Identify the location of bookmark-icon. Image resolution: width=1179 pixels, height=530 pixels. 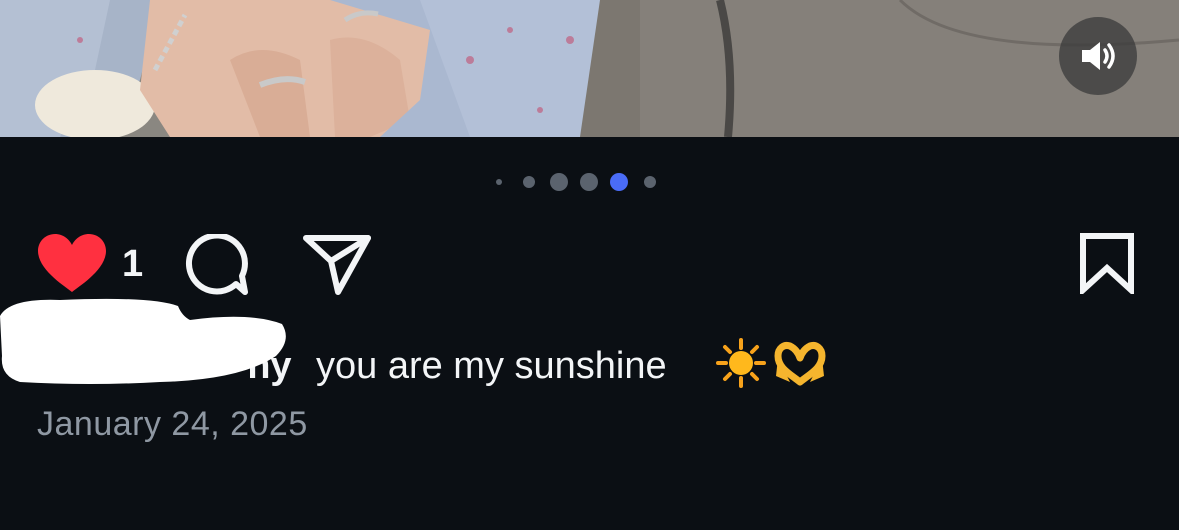
(1107, 265).